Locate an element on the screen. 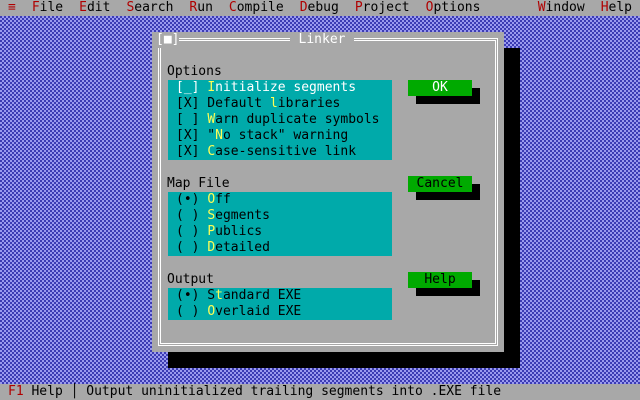 The image size is (640, 400). option-prefix: Default is located at coordinates (234, 103).